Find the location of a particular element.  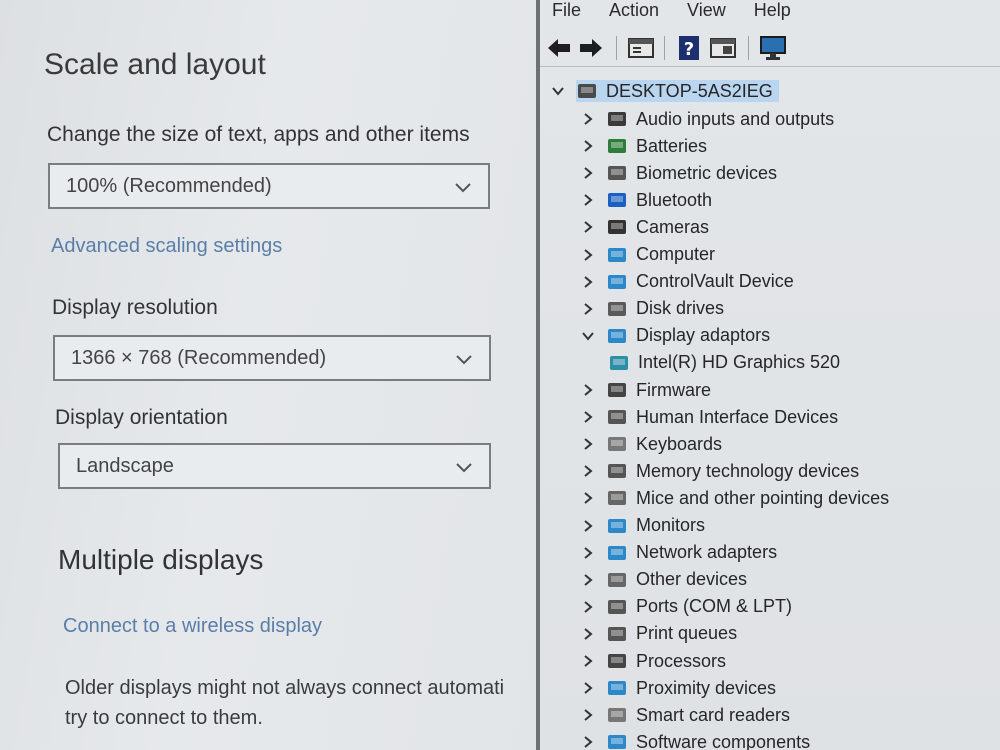

orientation-dropdown-value: Landscape is located at coordinates (125, 465).